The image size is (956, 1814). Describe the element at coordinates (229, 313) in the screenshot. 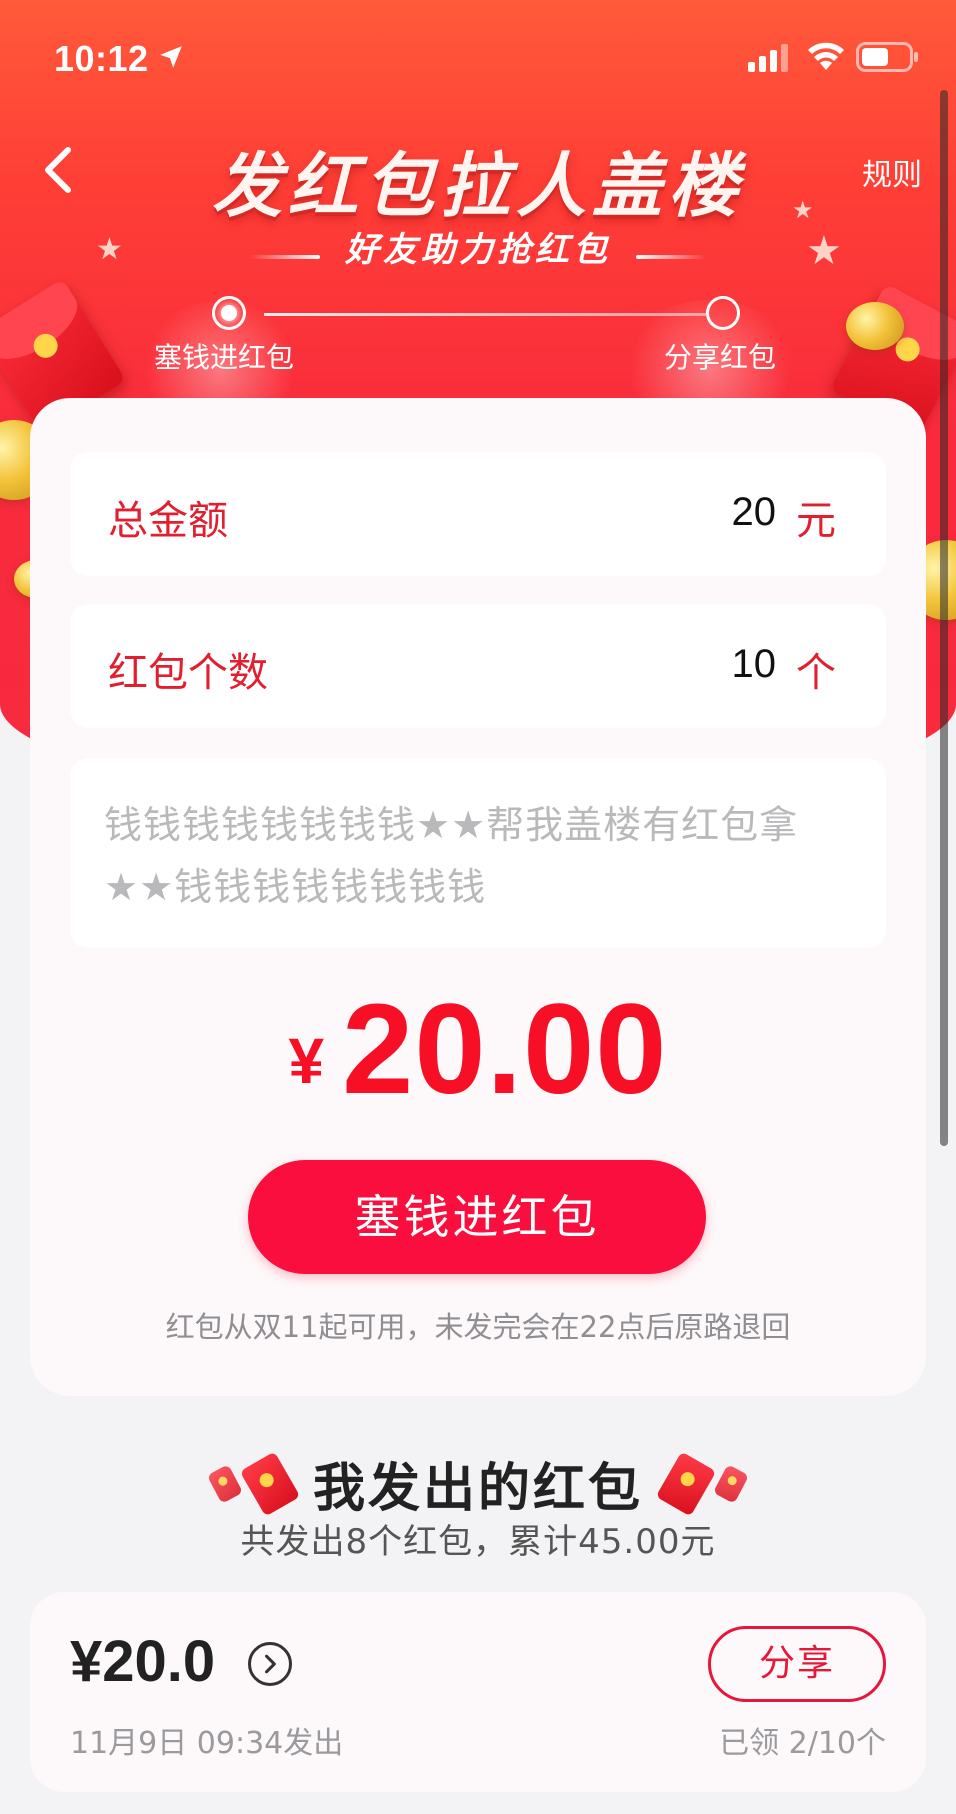

I see `step-dot-active` at that location.